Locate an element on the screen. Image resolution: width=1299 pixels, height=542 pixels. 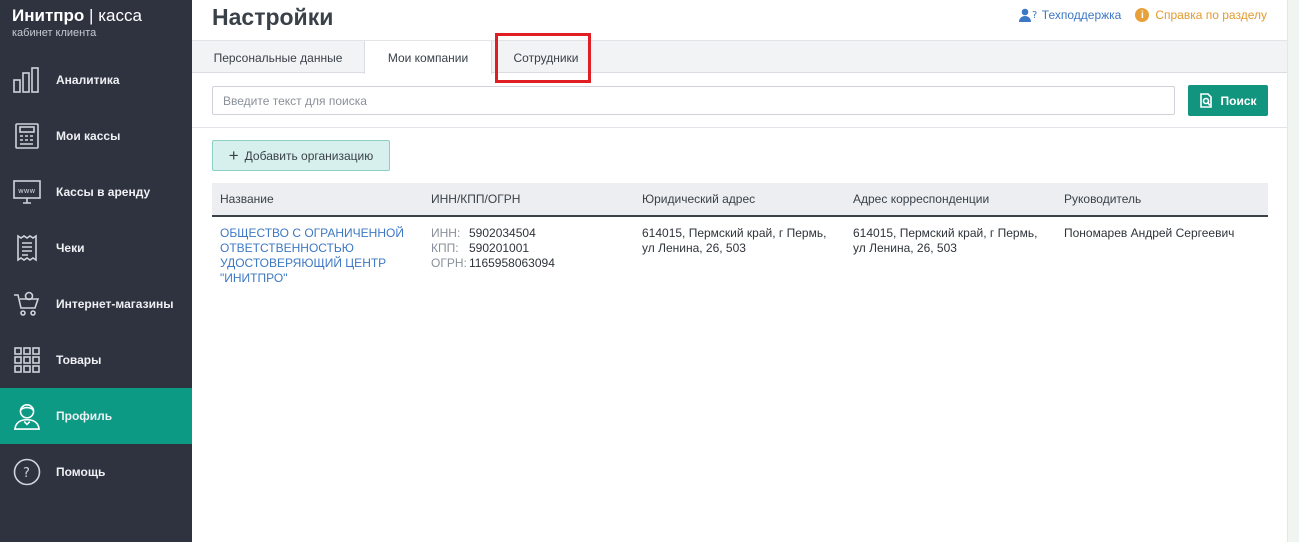
sidebar-item-analytics: Аналитика is located at coordinates (96, 80).